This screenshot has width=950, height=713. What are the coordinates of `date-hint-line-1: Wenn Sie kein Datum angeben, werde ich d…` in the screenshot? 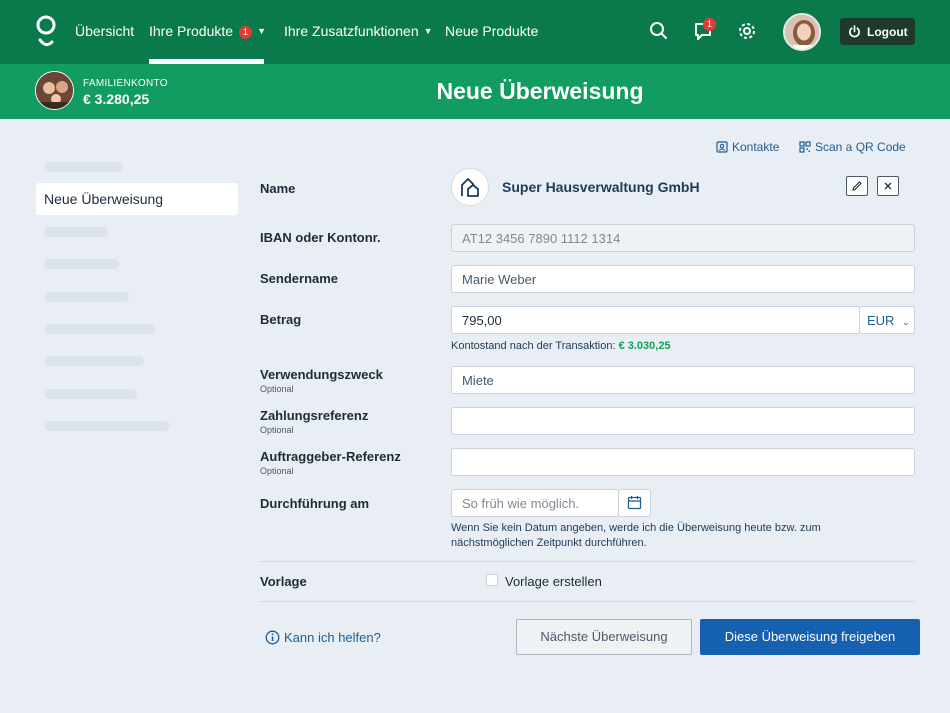 It's located at (636, 528).